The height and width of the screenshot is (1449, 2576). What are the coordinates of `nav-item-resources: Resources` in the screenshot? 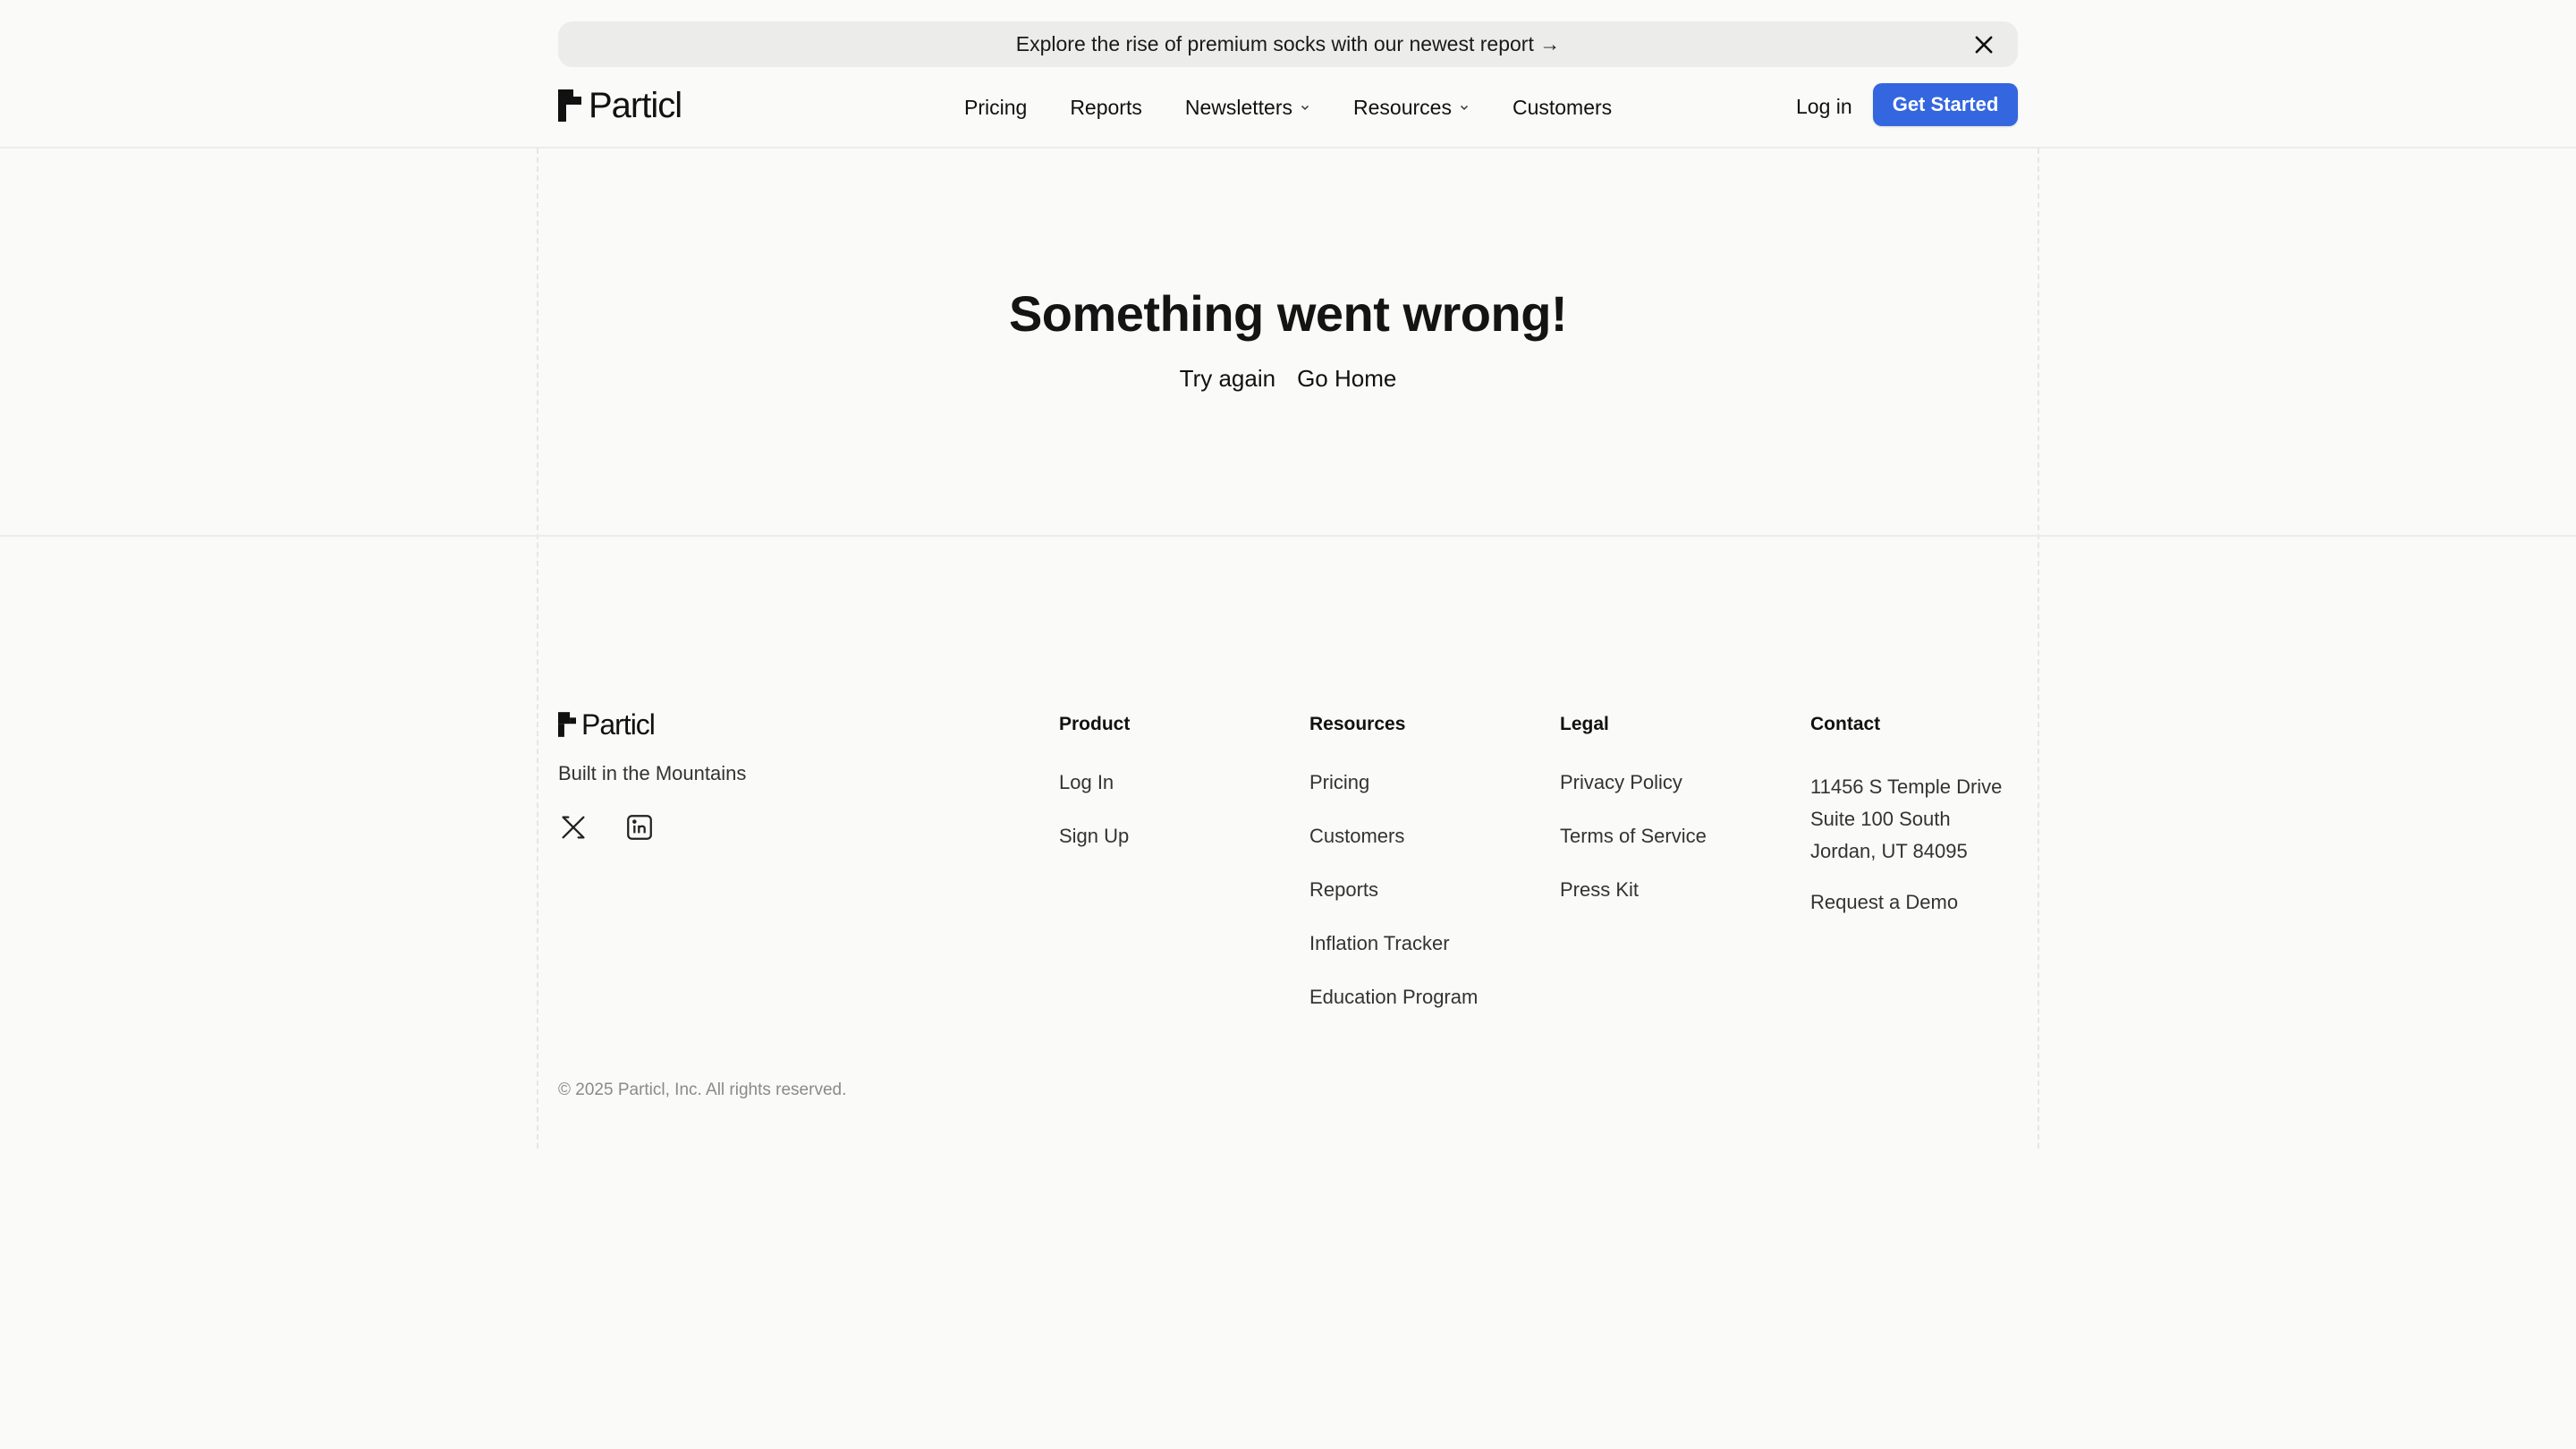 It's located at (1411, 108).